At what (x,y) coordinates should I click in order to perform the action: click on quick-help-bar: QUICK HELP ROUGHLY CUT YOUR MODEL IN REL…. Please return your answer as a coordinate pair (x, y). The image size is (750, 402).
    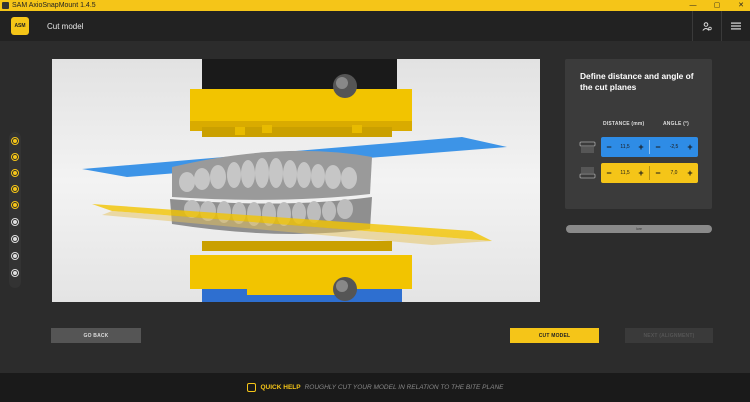
    Looking at the image, I should click on (375, 387).